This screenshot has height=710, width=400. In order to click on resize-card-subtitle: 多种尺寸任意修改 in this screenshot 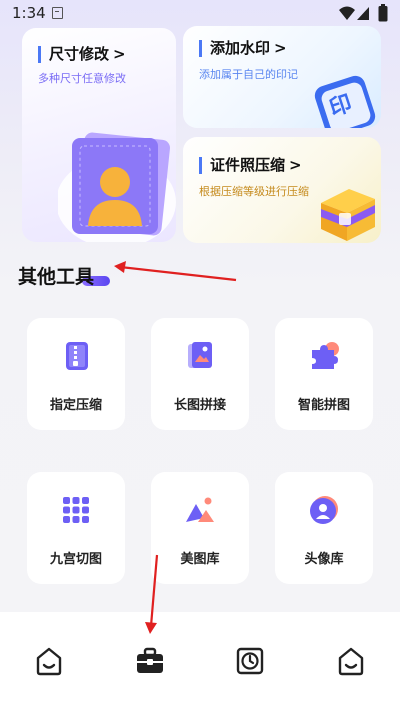, I will do `click(82, 78)`.